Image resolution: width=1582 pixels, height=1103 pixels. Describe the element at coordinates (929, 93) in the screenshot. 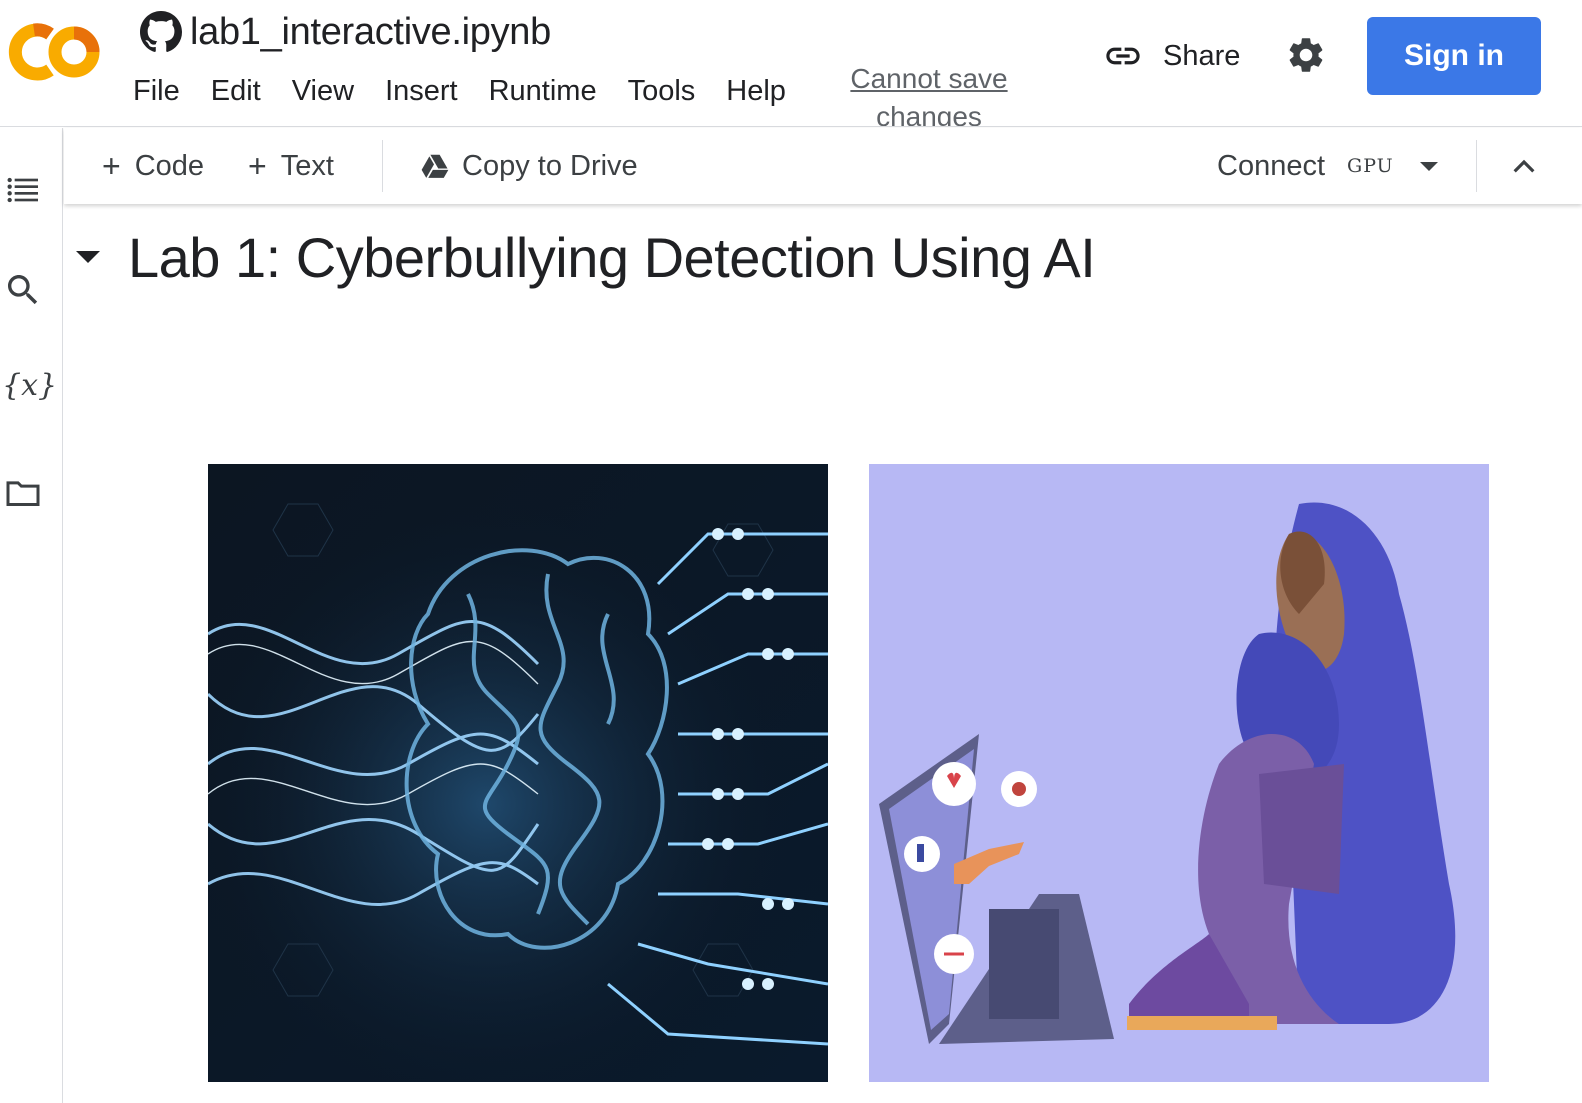

I see `save-status-link: Cannot save changes` at that location.